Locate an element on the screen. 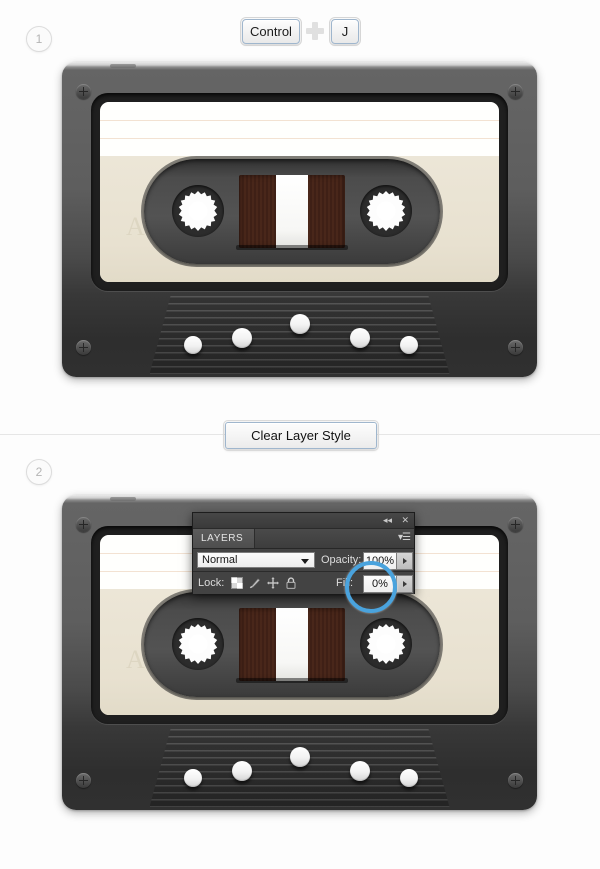  lock-image-icon is located at coordinates (255, 583).